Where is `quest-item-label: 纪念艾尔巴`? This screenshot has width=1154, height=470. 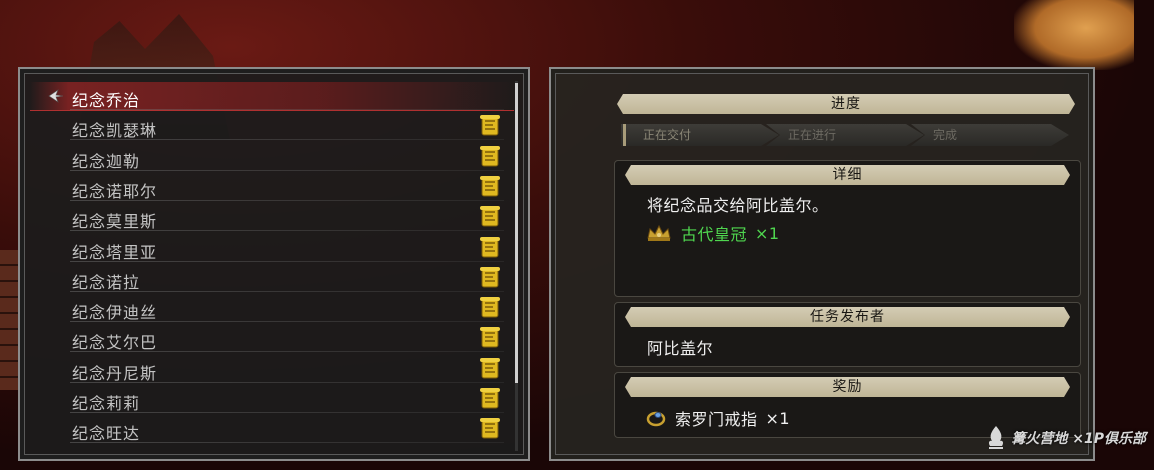
quest-item-label: 纪念艾尔巴 is located at coordinates (115, 343).